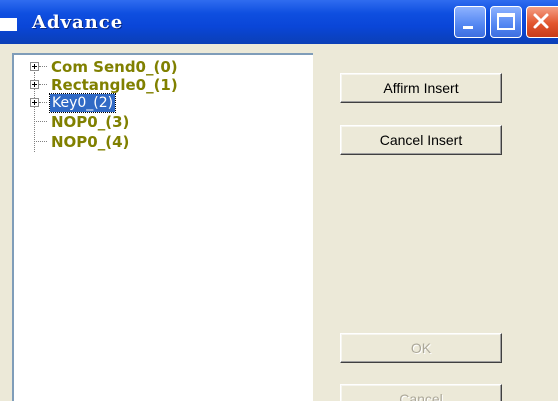 The width and height of the screenshot is (558, 401). What do you see at coordinates (279, 22) in the screenshot?
I see `title-bar: Advance` at bounding box center [279, 22].